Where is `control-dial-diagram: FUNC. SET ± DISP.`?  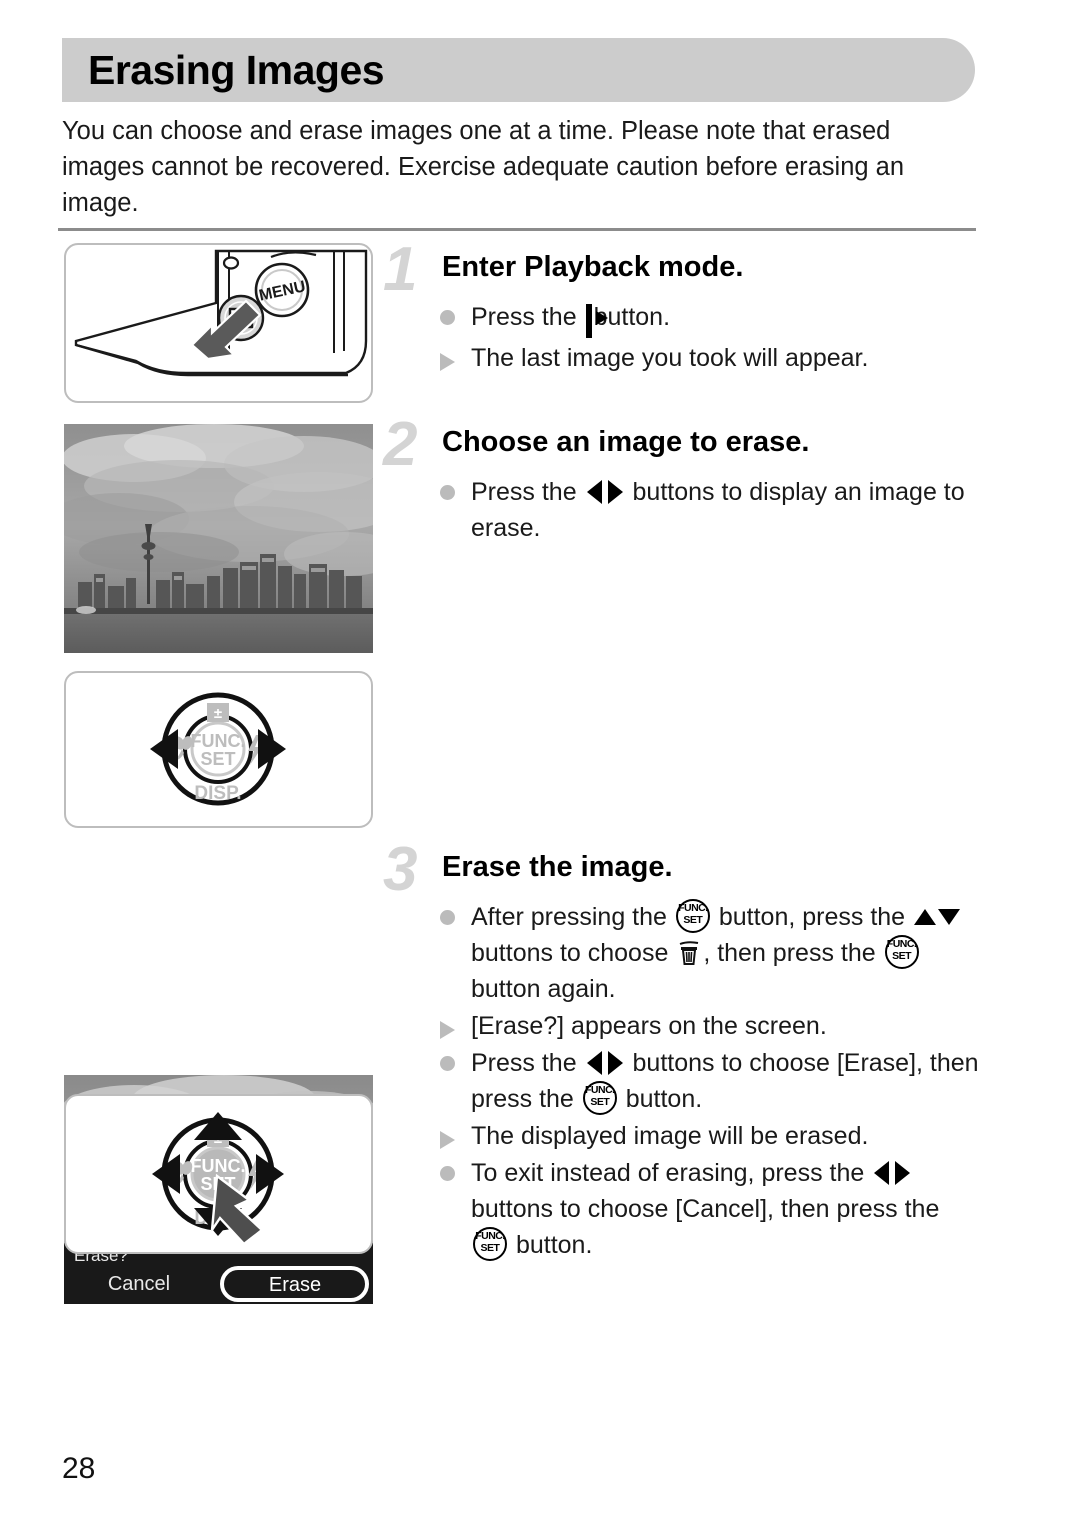
control-dial-diagram: FUNC. SET ± DISP. is located at coordinates (218, 749).